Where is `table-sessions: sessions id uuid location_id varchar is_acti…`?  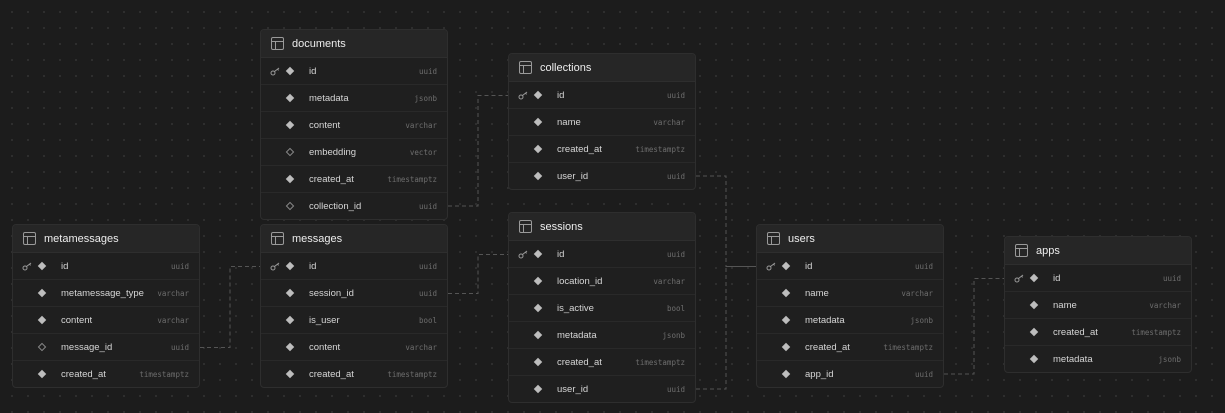
table-sessions: sessions id uuid location_id varchar is_acti… is located at coordinates (602, 307).